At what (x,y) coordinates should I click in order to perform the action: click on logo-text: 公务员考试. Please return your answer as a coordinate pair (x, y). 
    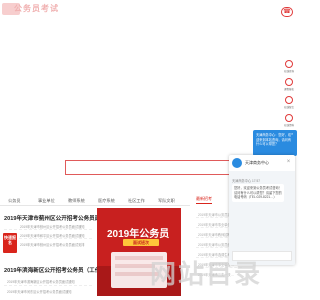
    Looking at the image, I should click on (36, 8).